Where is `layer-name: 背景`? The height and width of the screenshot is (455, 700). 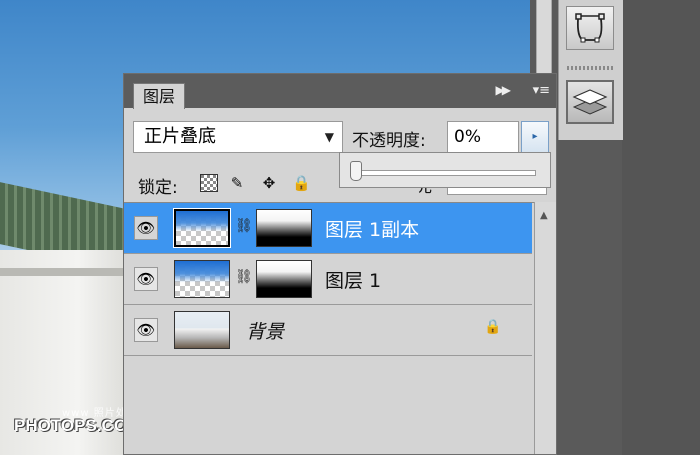 layer-name: 背景 is located at coordinates (265, 330).